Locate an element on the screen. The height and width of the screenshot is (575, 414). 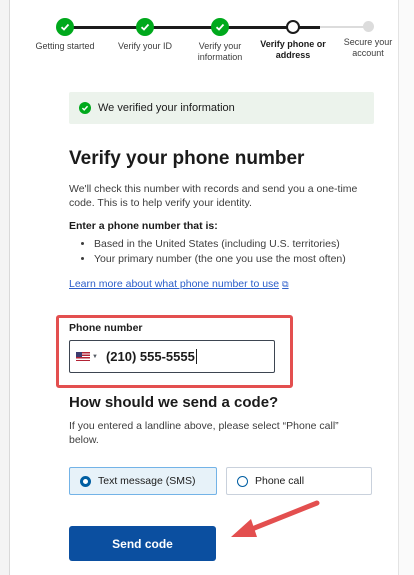
radio-label: Phone call is located at coordinates (280, 481).